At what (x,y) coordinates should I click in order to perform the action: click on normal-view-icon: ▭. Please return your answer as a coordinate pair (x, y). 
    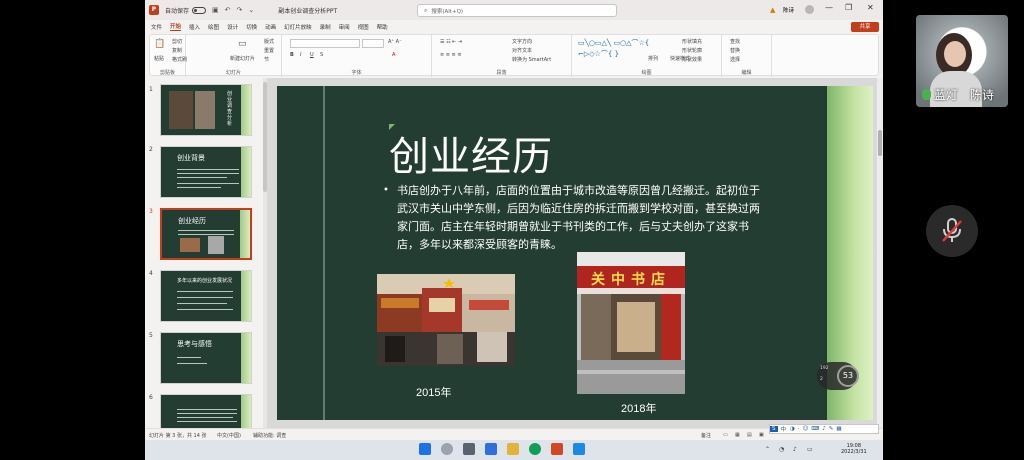
    Looking at the image, I should click on (725, 435).